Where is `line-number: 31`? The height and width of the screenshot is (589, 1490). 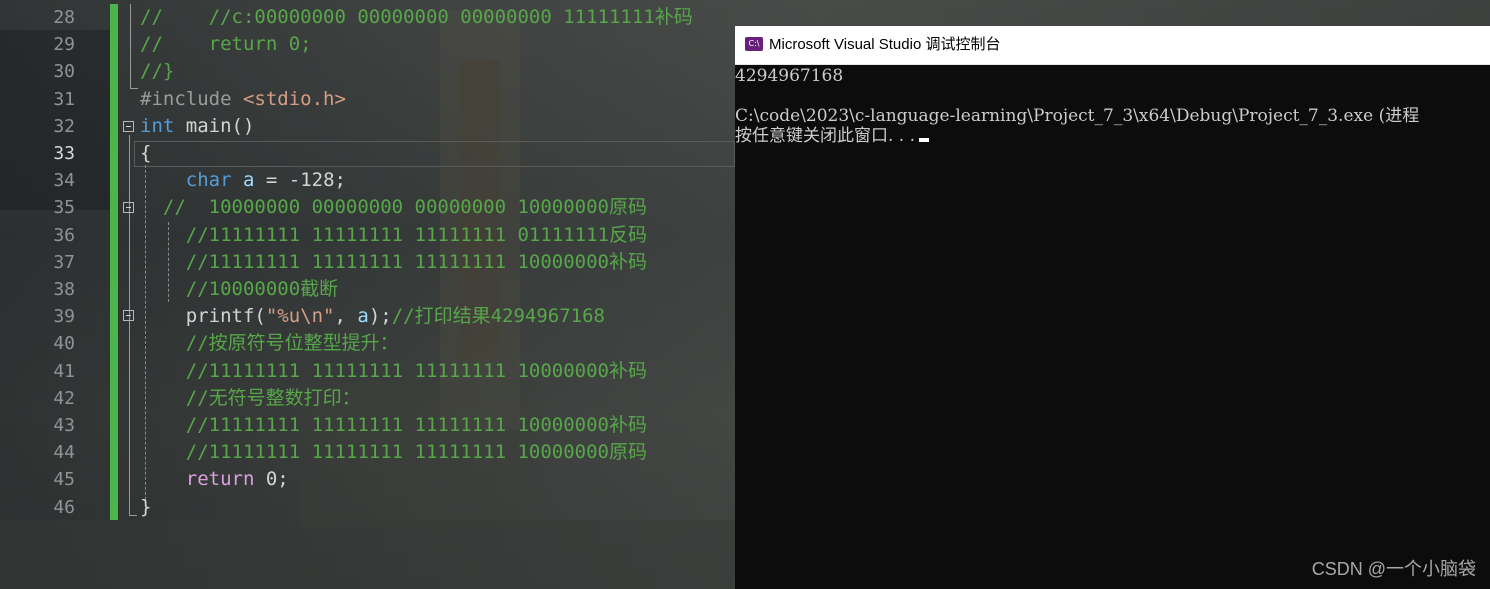 line-number: 31 is located at coordinates (64, 99).